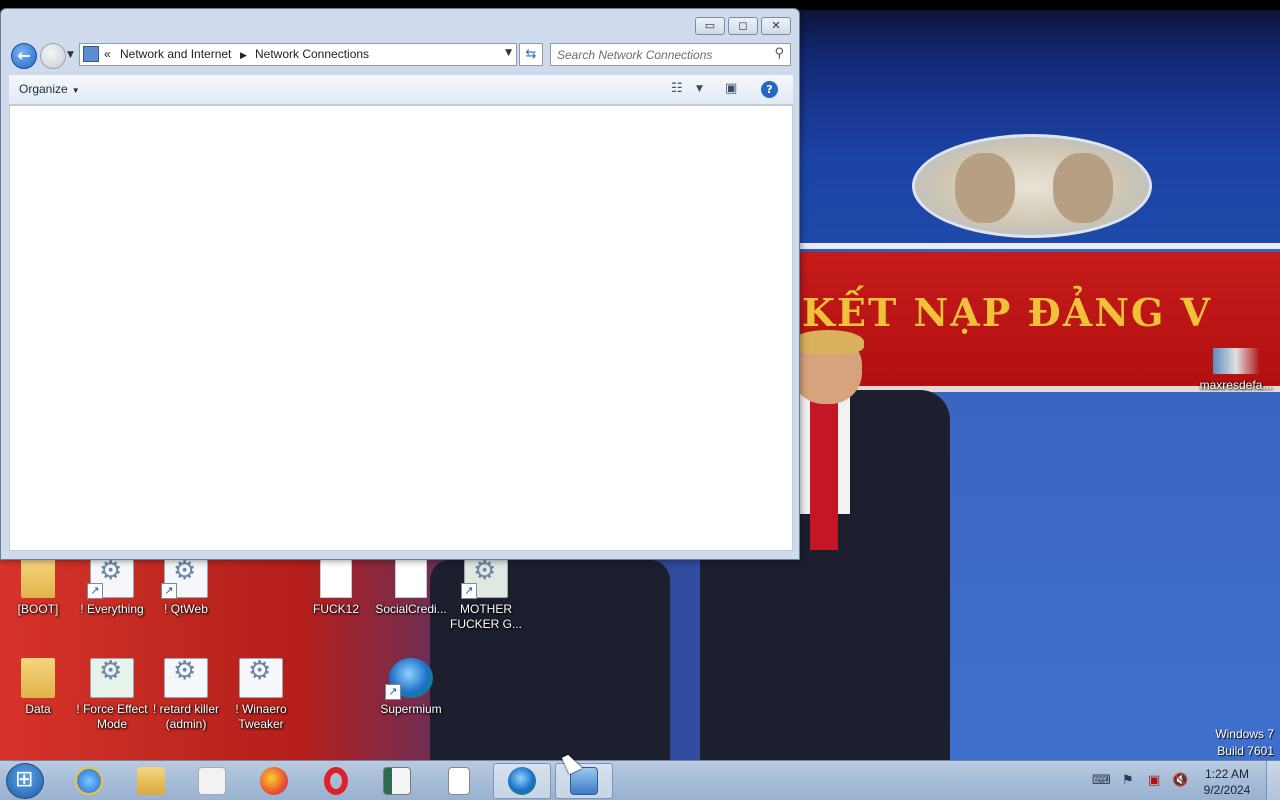 This screenshot has height=800, width=1280. What do you see at coordinates (1032, 186) in the screenshot?
I see `wallpaper-medallion` at bounding box center [1032, 186].